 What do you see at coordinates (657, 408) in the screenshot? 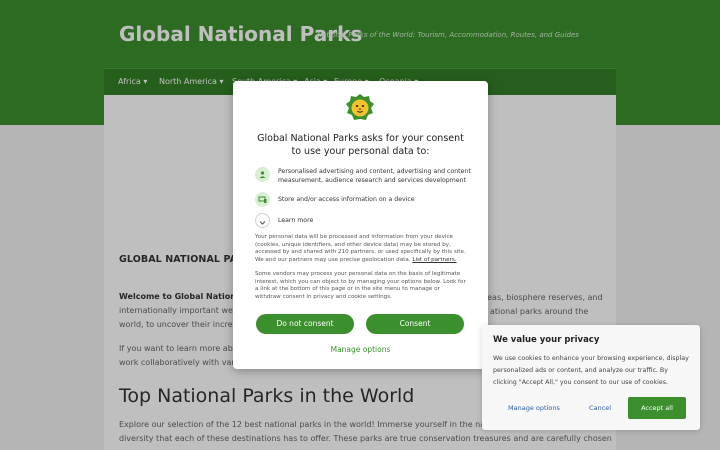
I see `accept-all-button: Accept all` at bounding box center [657, 408].